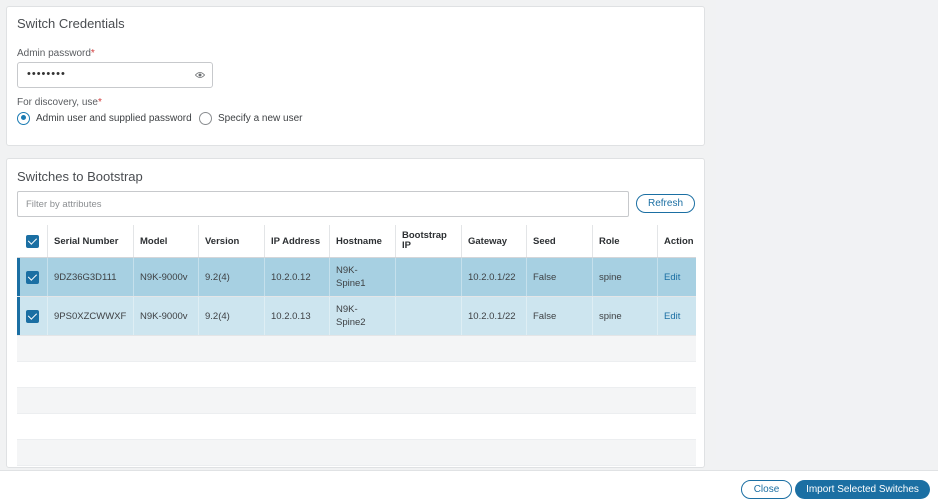  What do you see at coordinates (323, 204) in the screenshot?
I see `filter-input: Filter by attributes` at bounding box center [323, 204].